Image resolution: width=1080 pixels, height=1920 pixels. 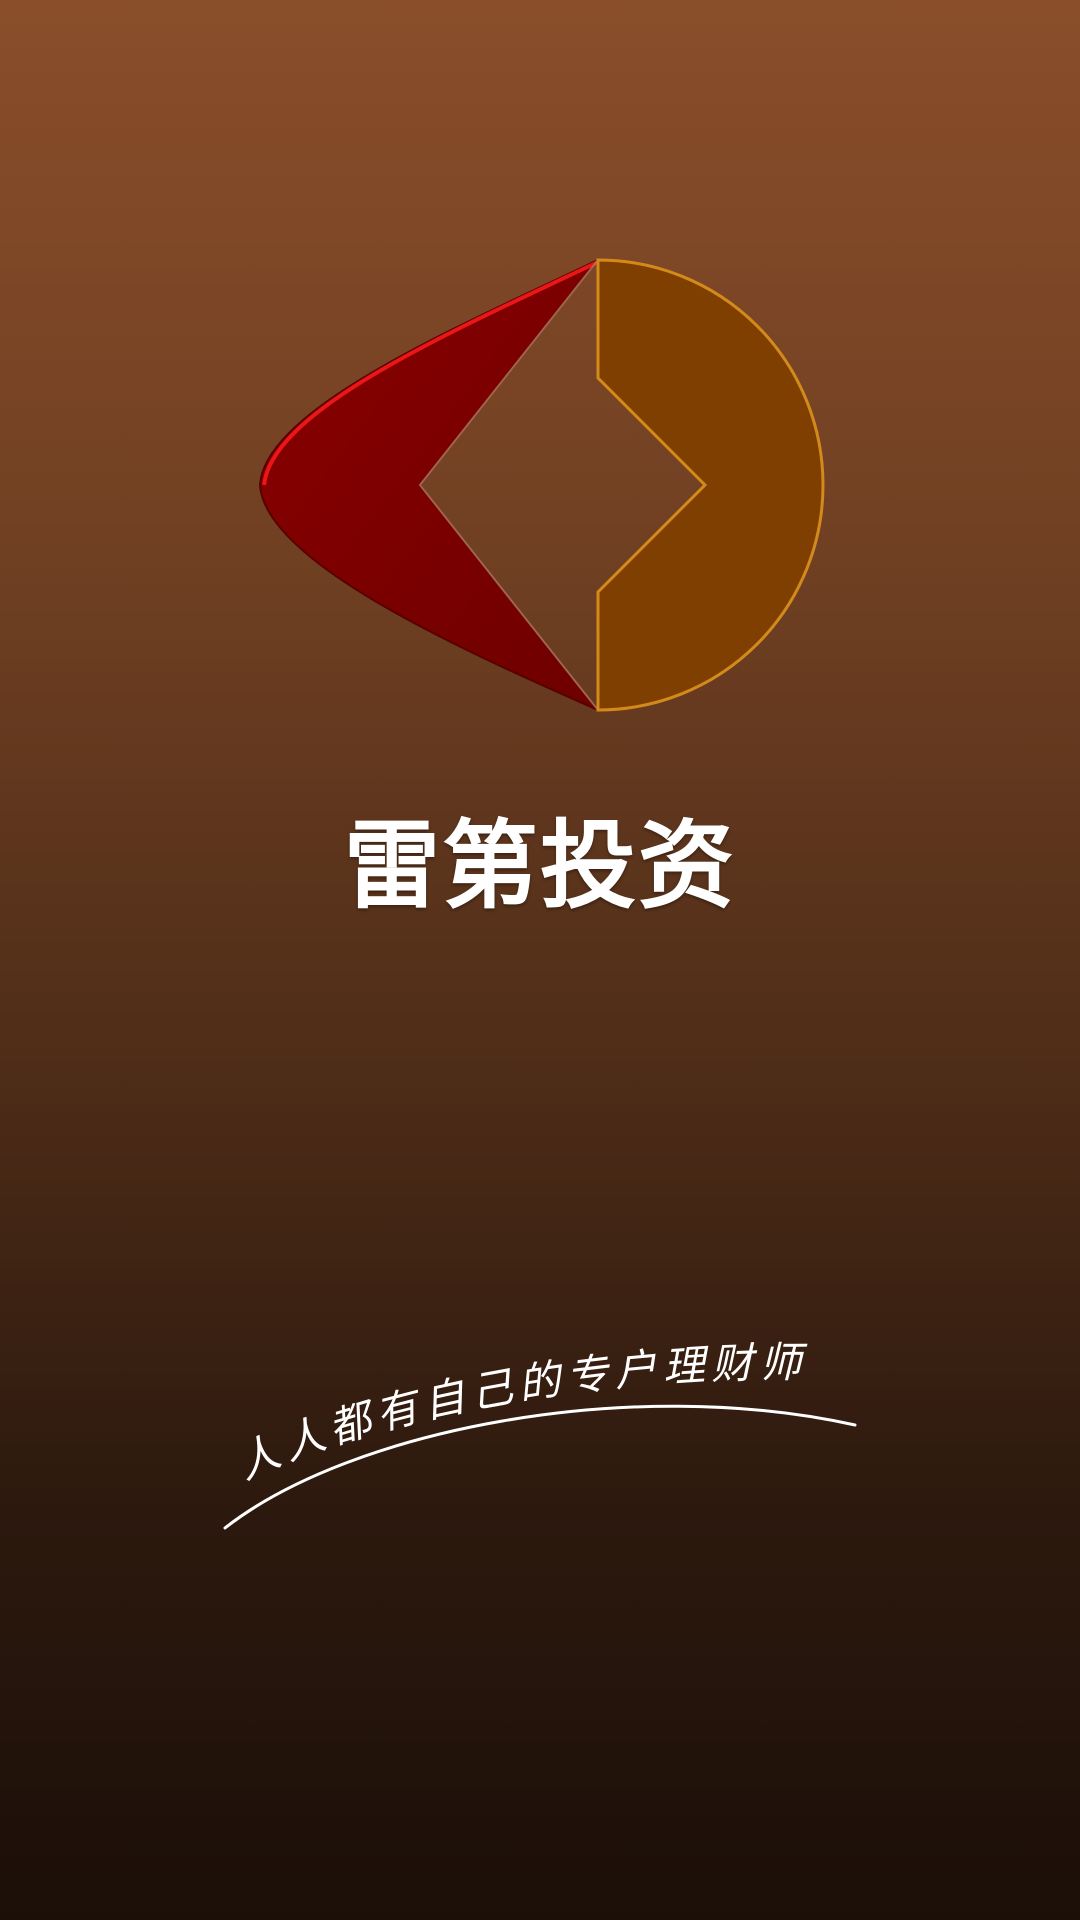 I want to click on brand-title: 雷第投资, so click(x=540, y=866).